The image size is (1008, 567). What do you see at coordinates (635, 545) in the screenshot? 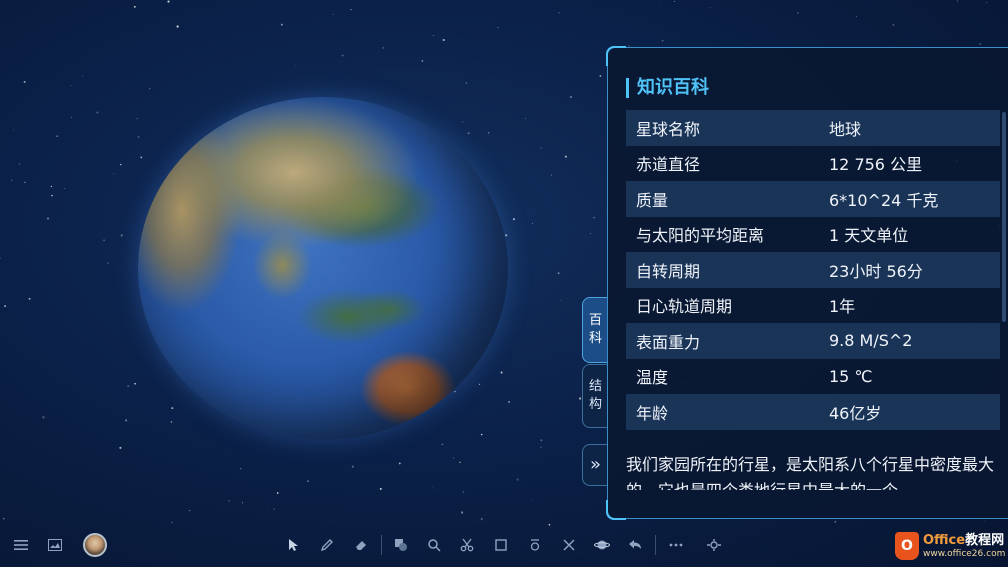
I see `undo-icon` at bounding box center [635, 545].